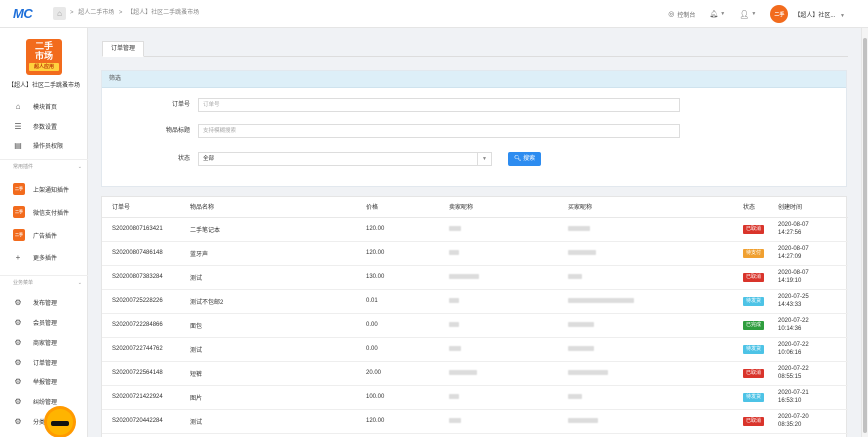 The height and width of the screenshot is (437, 868). What do you see at coordinates (96, 13) in the screenshot?
I see `breadcrumb-item-market: 超人二手市场` at bounding box center [96, 13].